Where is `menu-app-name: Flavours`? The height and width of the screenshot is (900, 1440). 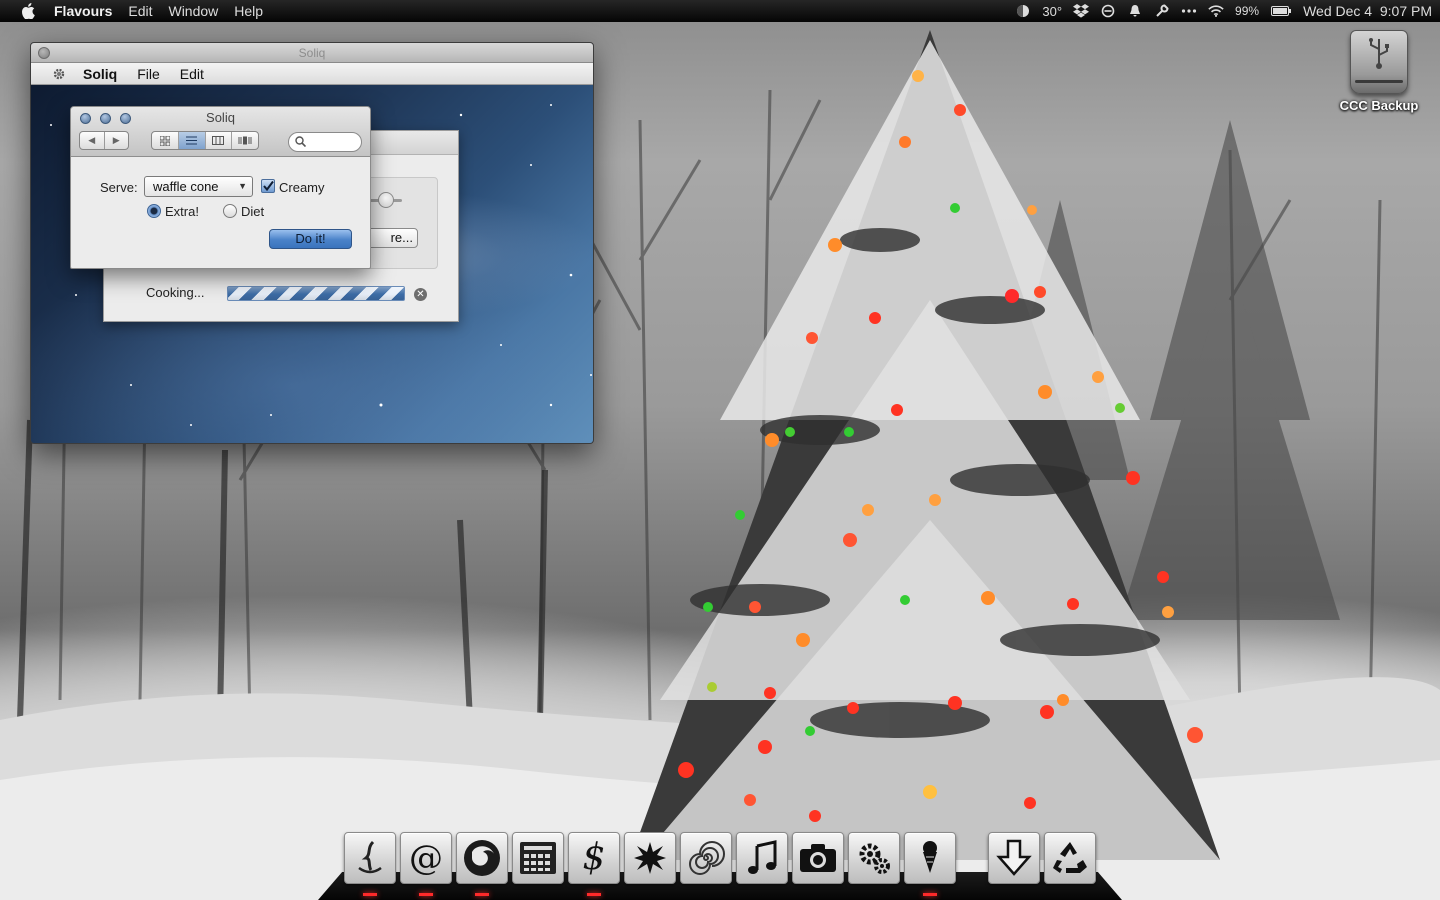
menu-app-name: Flavours is located at coordinates (86, 11).